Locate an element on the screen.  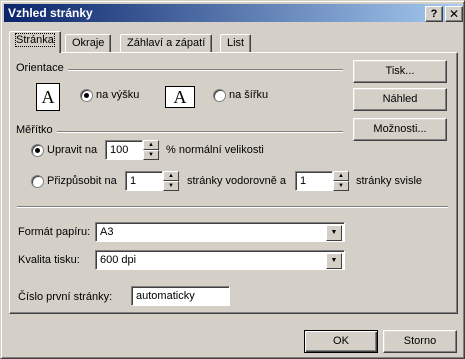
print-quality-select: 600 dpi ▼ is located at coordinates (220, 260).